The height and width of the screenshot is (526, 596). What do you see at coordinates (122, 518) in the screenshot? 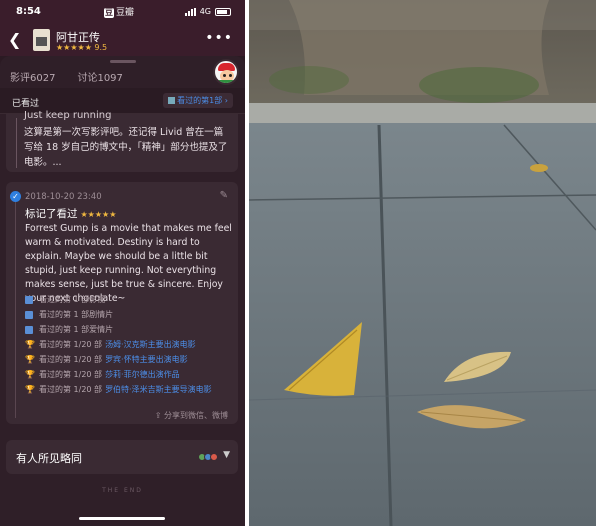
I see `home-indicator` at bounding box center [122, 518].